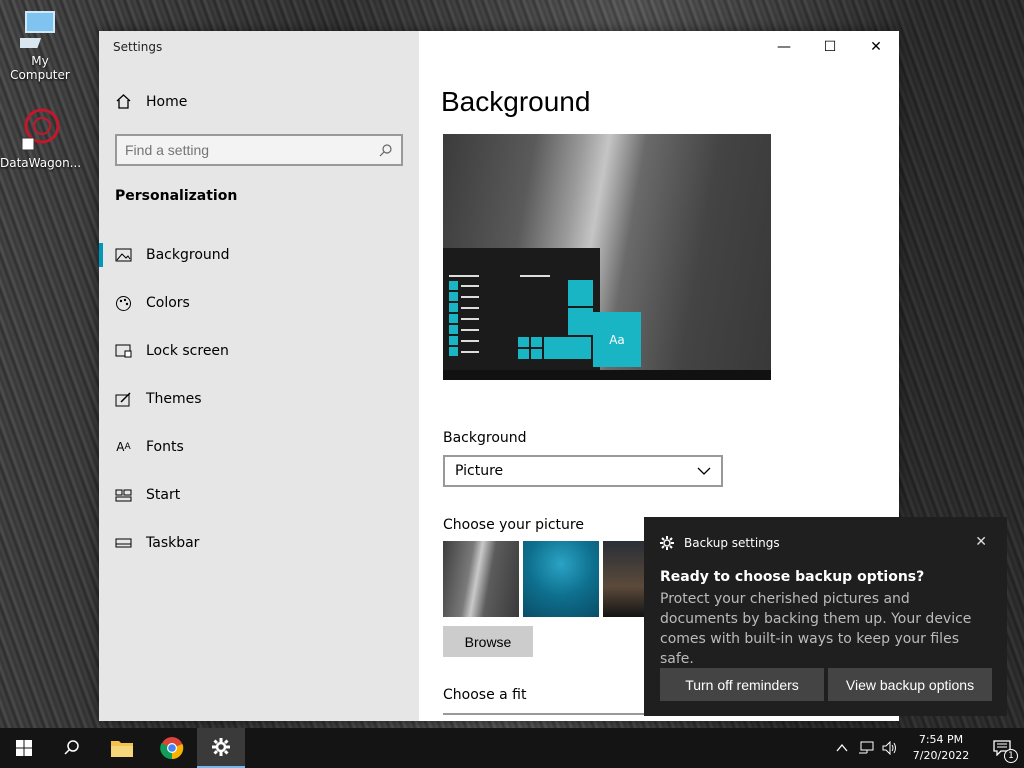  I want to click on nav-item-themes: Themes, so click(259, 399).